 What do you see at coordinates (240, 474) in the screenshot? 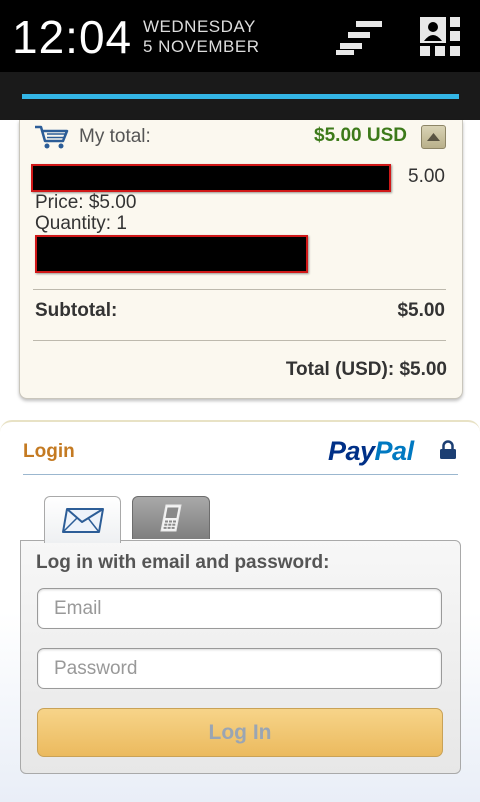
I see `login-divider` at bounding box center [240, 474].